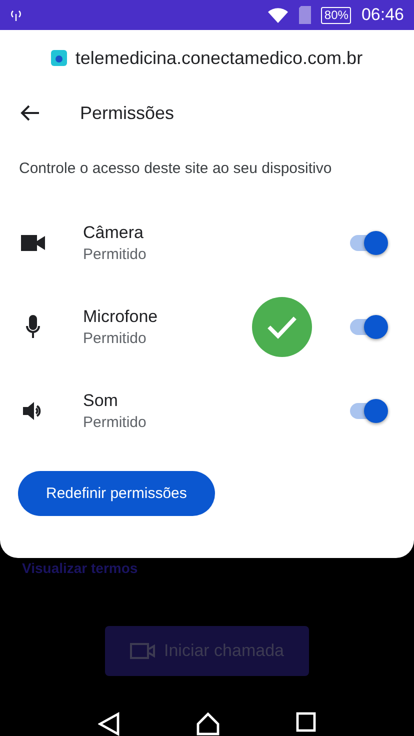  Describe the element at coordinates (113, 233) in the screenshot. I see `permission-name: Câmera` at that location.